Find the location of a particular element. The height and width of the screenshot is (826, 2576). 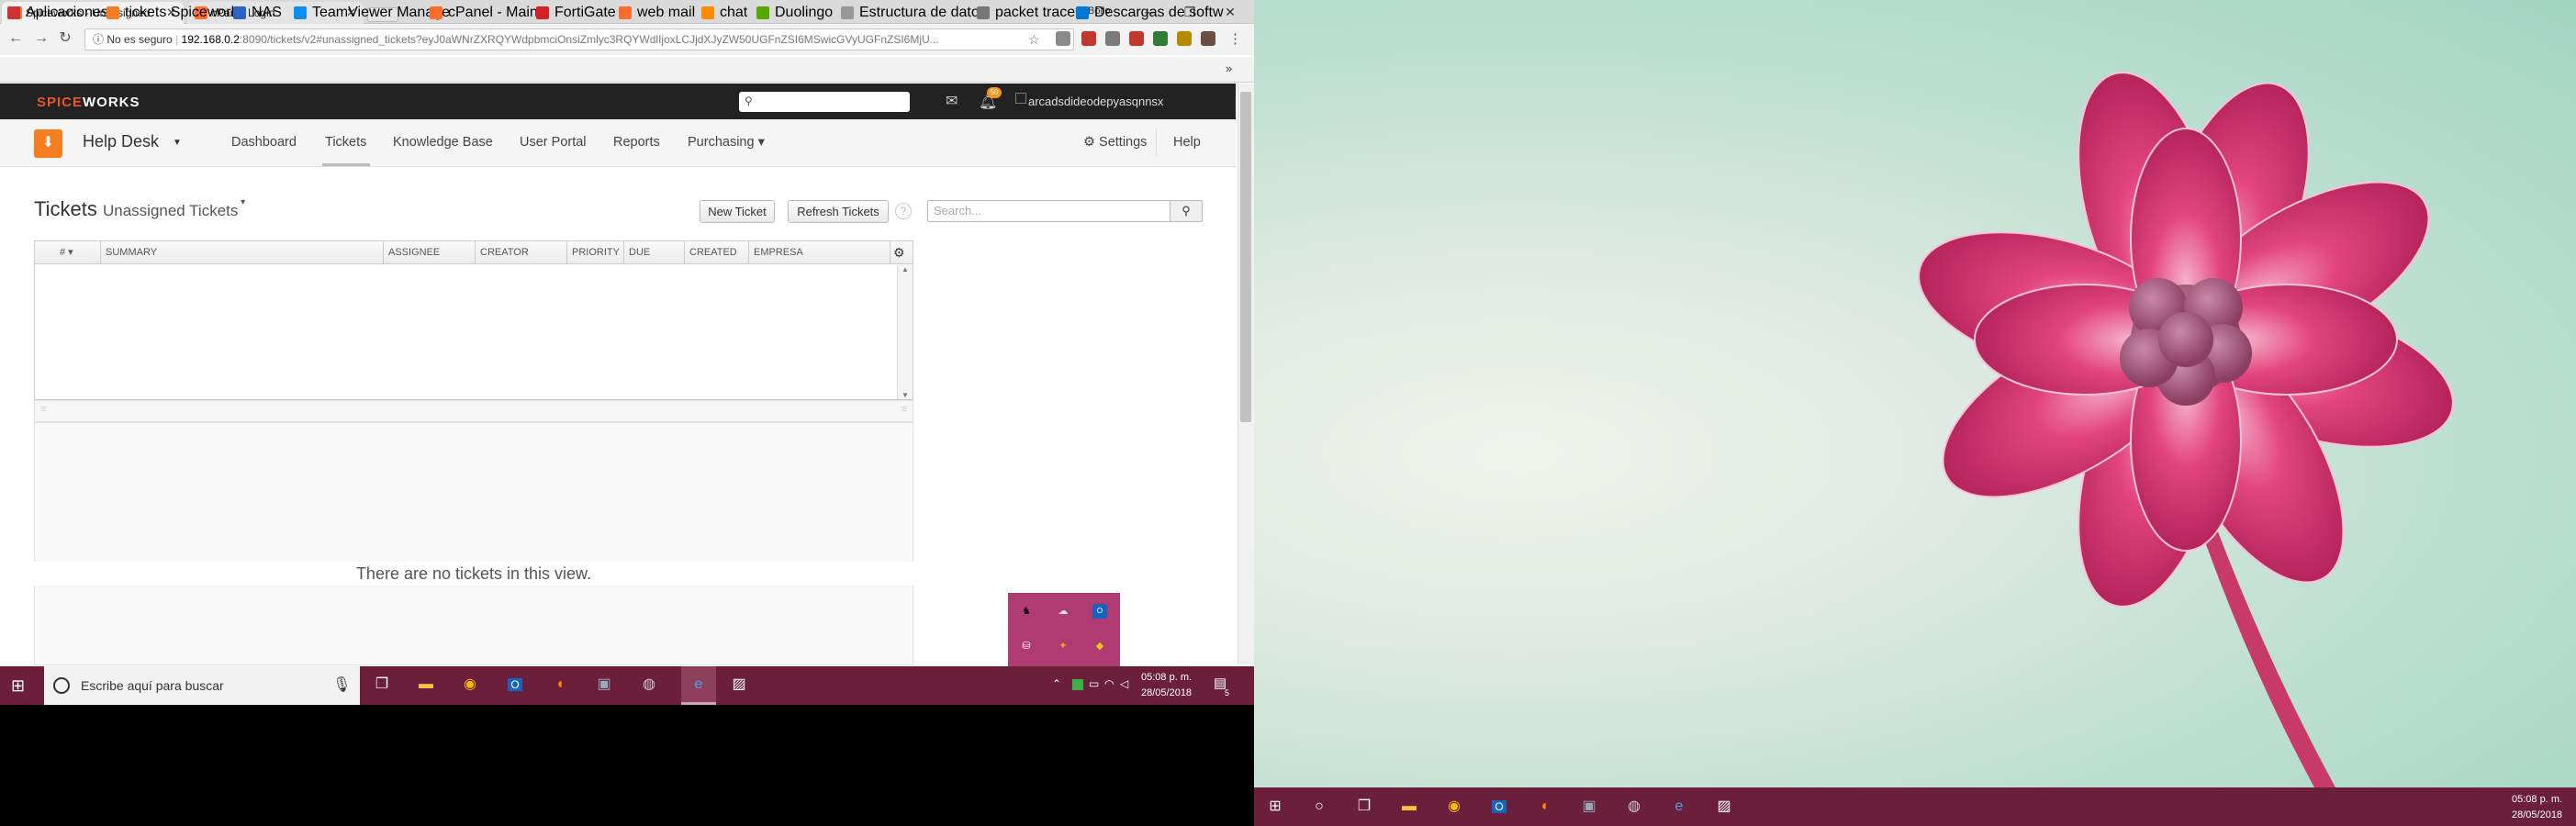

nav-knowledge-base: Knowledge Base is located at coordinates (443, 143).